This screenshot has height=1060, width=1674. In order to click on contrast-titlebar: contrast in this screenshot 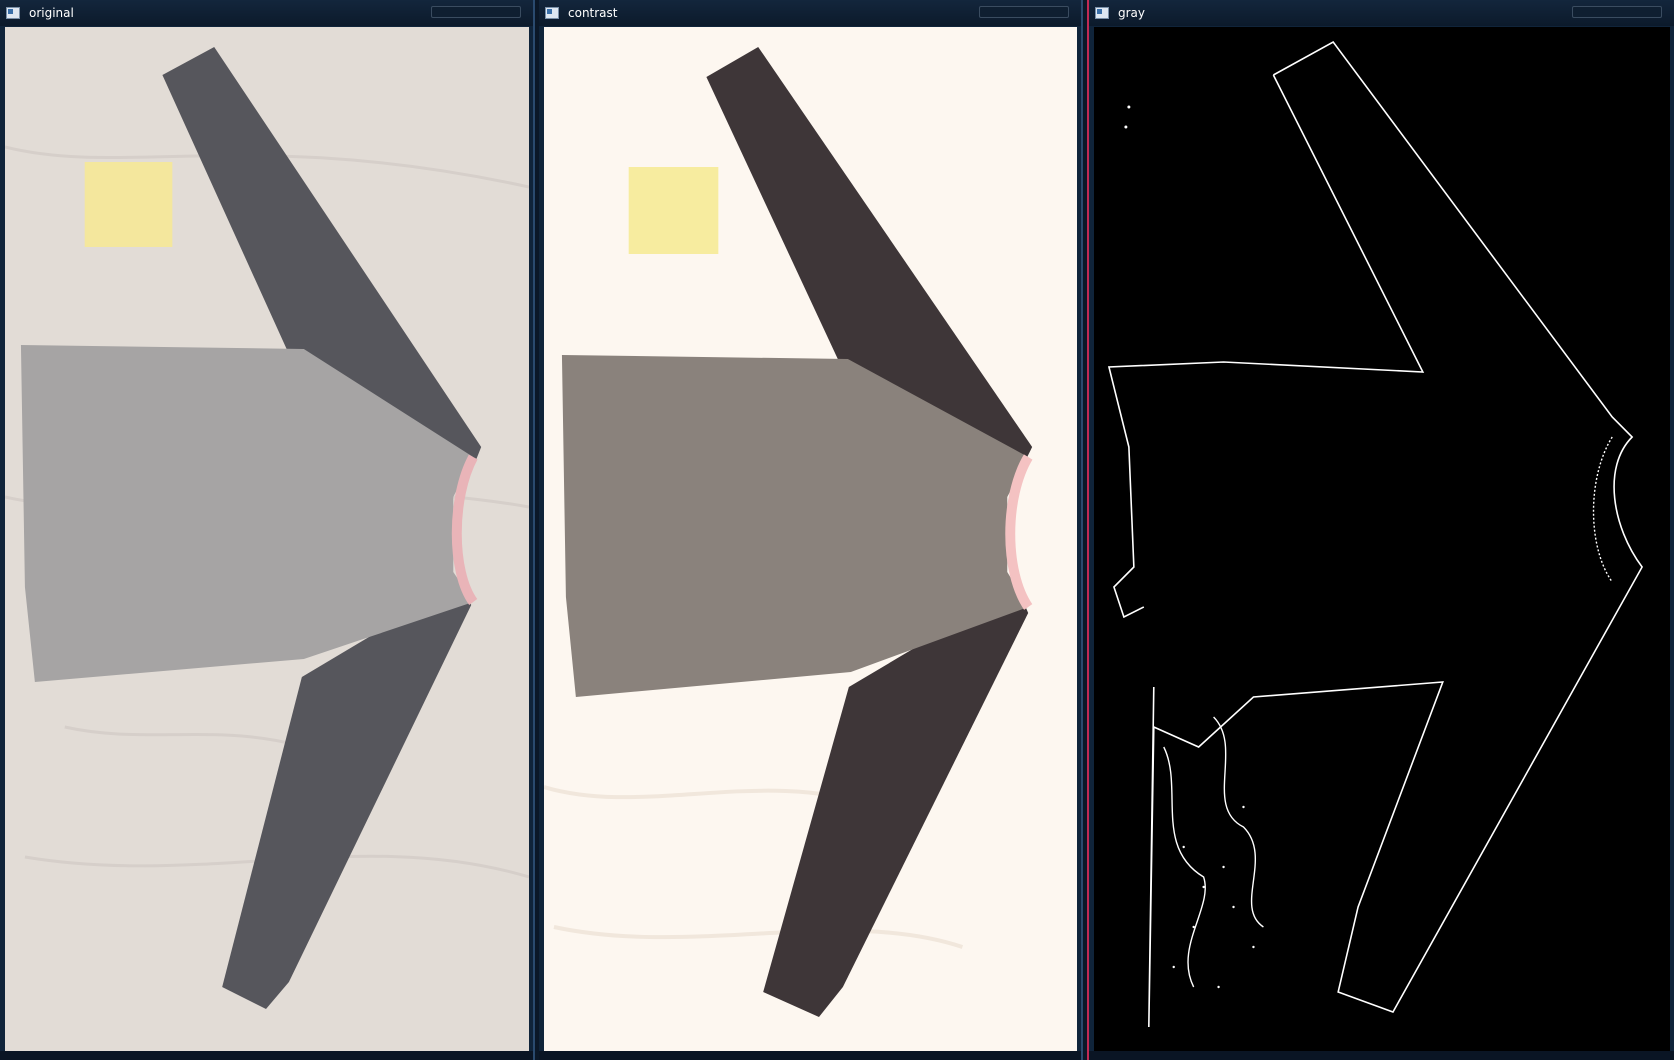, I will do `click(810, 13)`.